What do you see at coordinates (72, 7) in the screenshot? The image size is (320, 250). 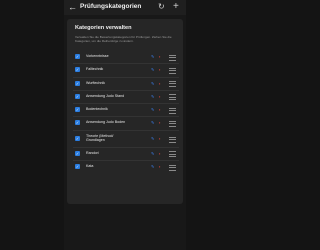 I see `arrow-left-icon: ←` at bounding box center [72, 7].